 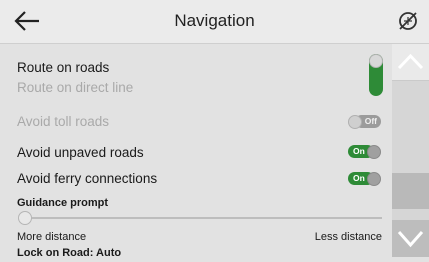 I want to click on scroll-up-button, so click(x=410, y=62).